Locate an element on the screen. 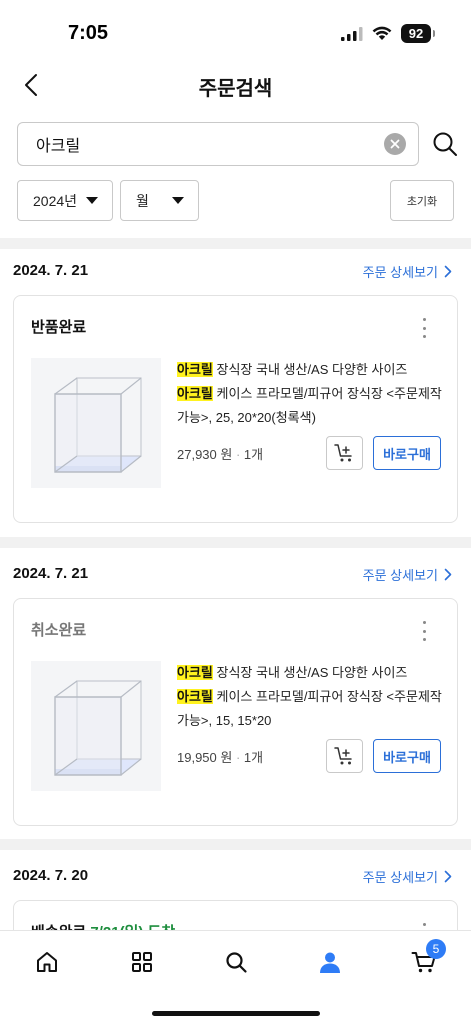 This screenshot has height=1024, width=471. home-indicator is located at coordinates (236, 1013).